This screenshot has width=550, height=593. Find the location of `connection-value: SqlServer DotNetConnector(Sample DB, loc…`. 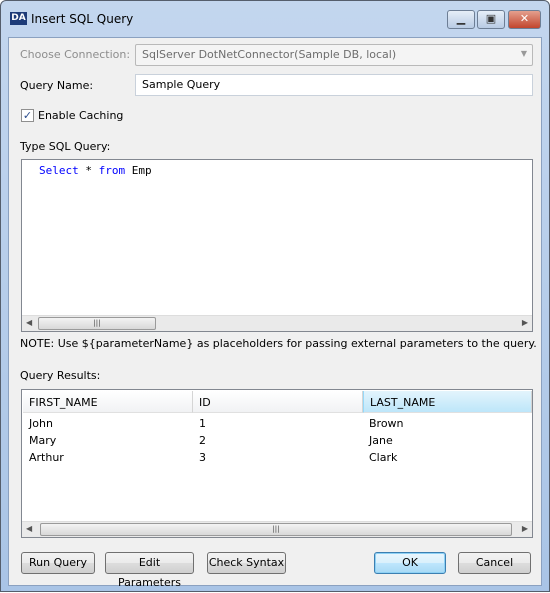

connection-value: SqlServer DotNetConnector(Sample DB, loc… is located at coordinates (269, 54).